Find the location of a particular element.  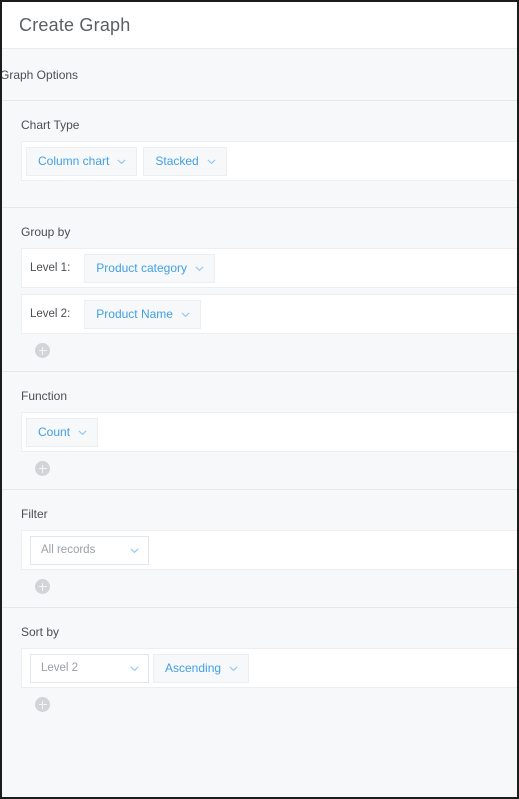

section-filter: Filter All records is located at coordinates (259, 548).